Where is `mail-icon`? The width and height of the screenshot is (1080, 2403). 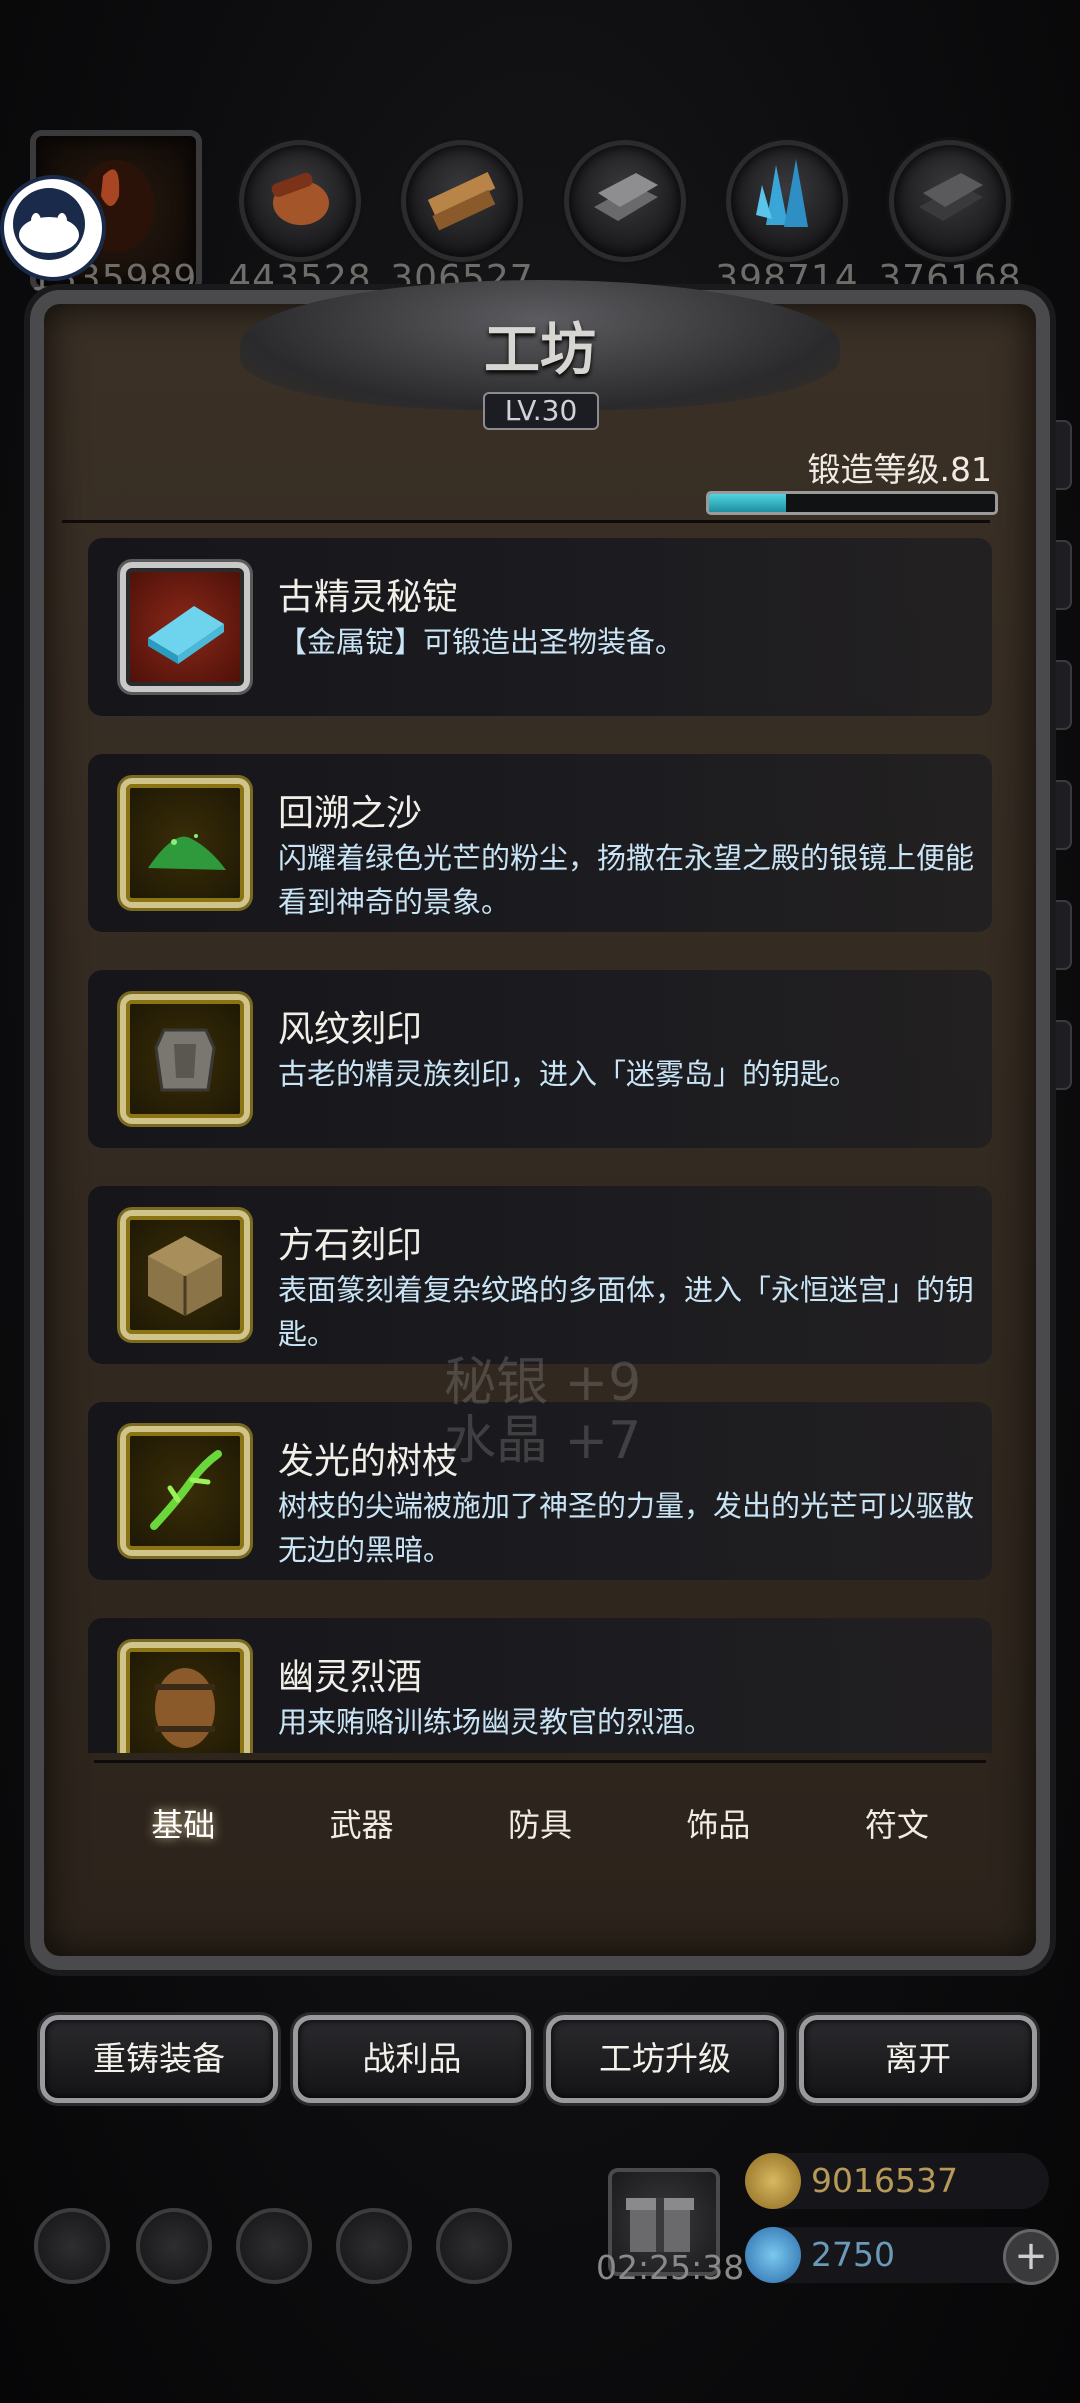
mail-icon is located at coordinates (374, 2246).